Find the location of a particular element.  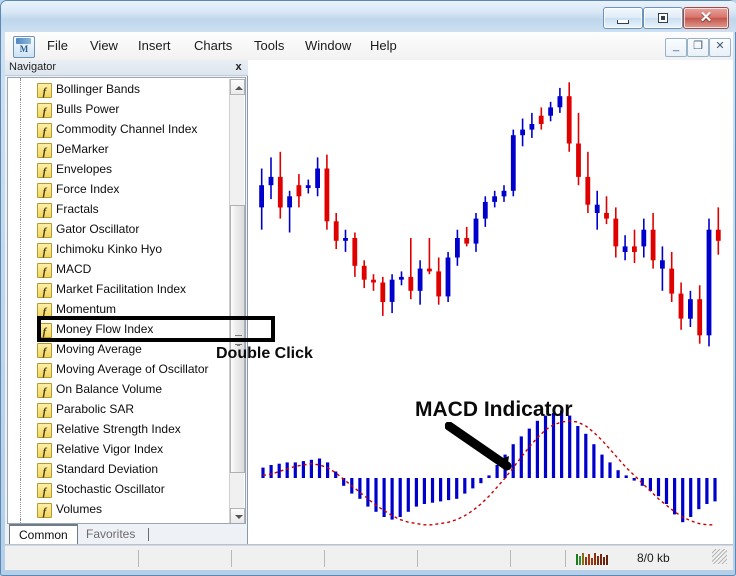

navigator-item-envelopes: Envelopes is located at coordinates (120, 170).